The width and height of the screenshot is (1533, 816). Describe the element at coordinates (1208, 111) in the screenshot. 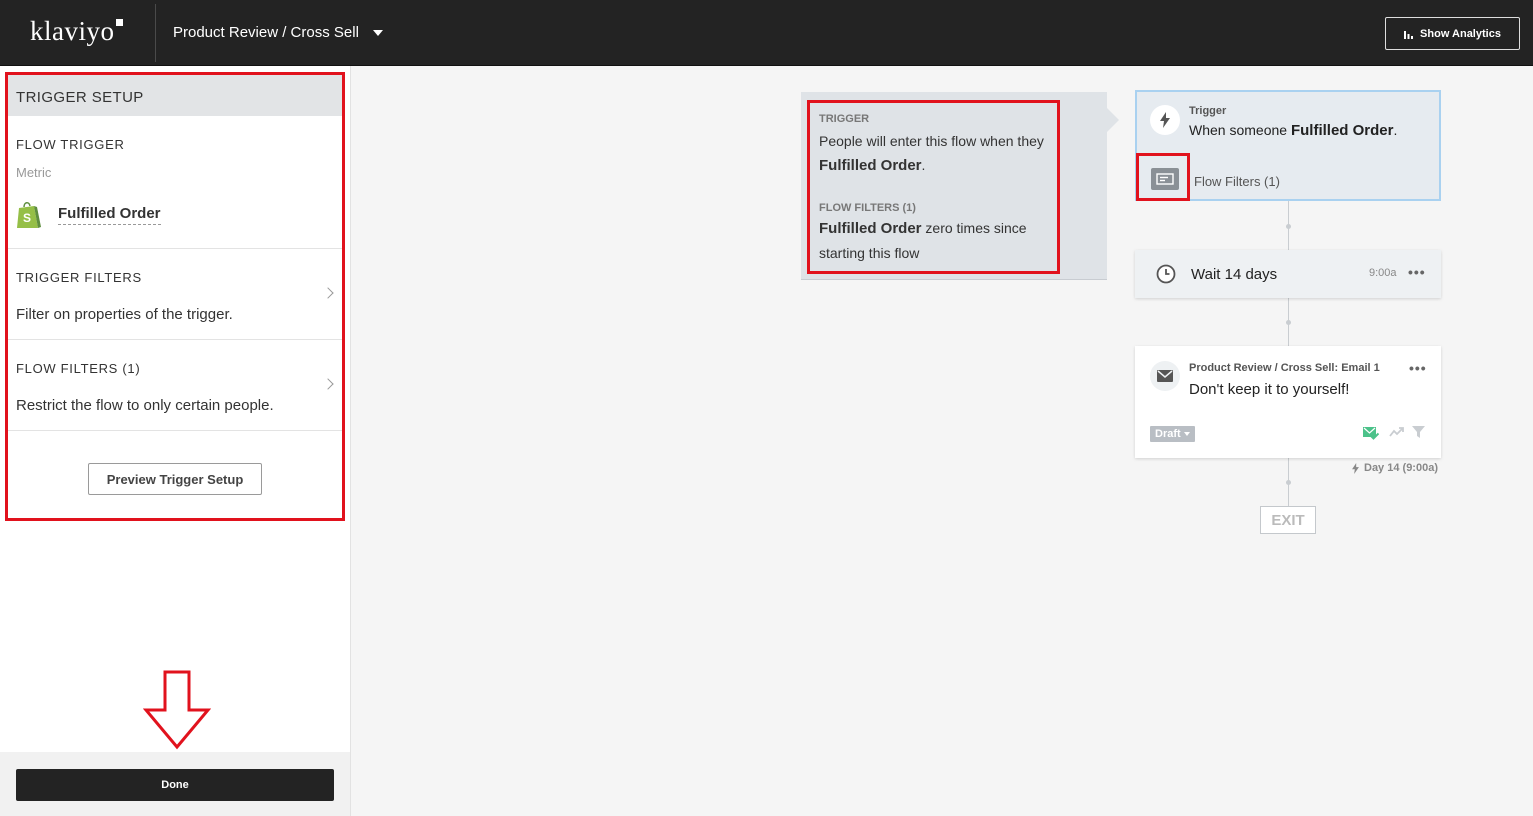

I see `trigger-card-label: Trigger` at that location.